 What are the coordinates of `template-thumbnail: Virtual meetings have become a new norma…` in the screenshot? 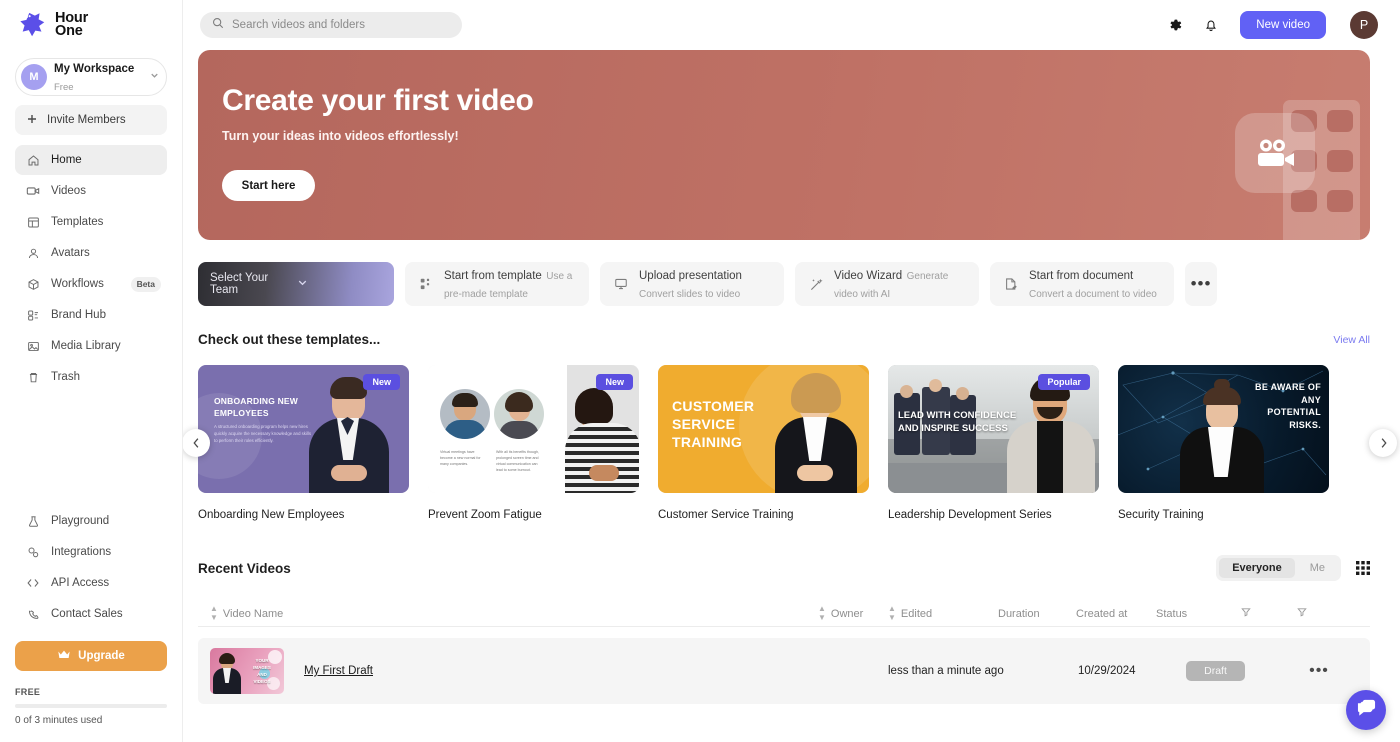 It's located at (533, 429).